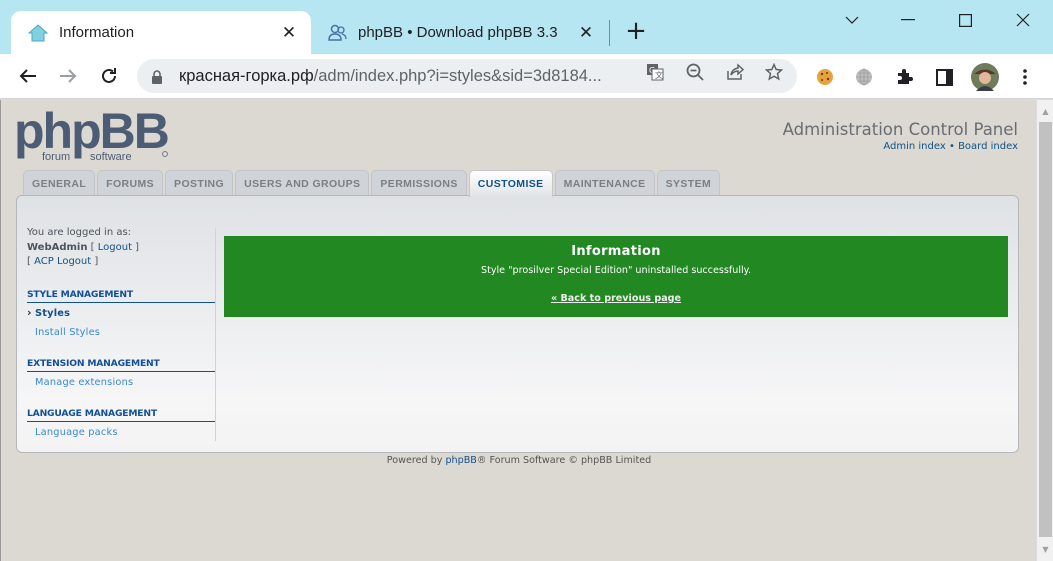  I want to click on svg-text: 文, so click(659, 75).